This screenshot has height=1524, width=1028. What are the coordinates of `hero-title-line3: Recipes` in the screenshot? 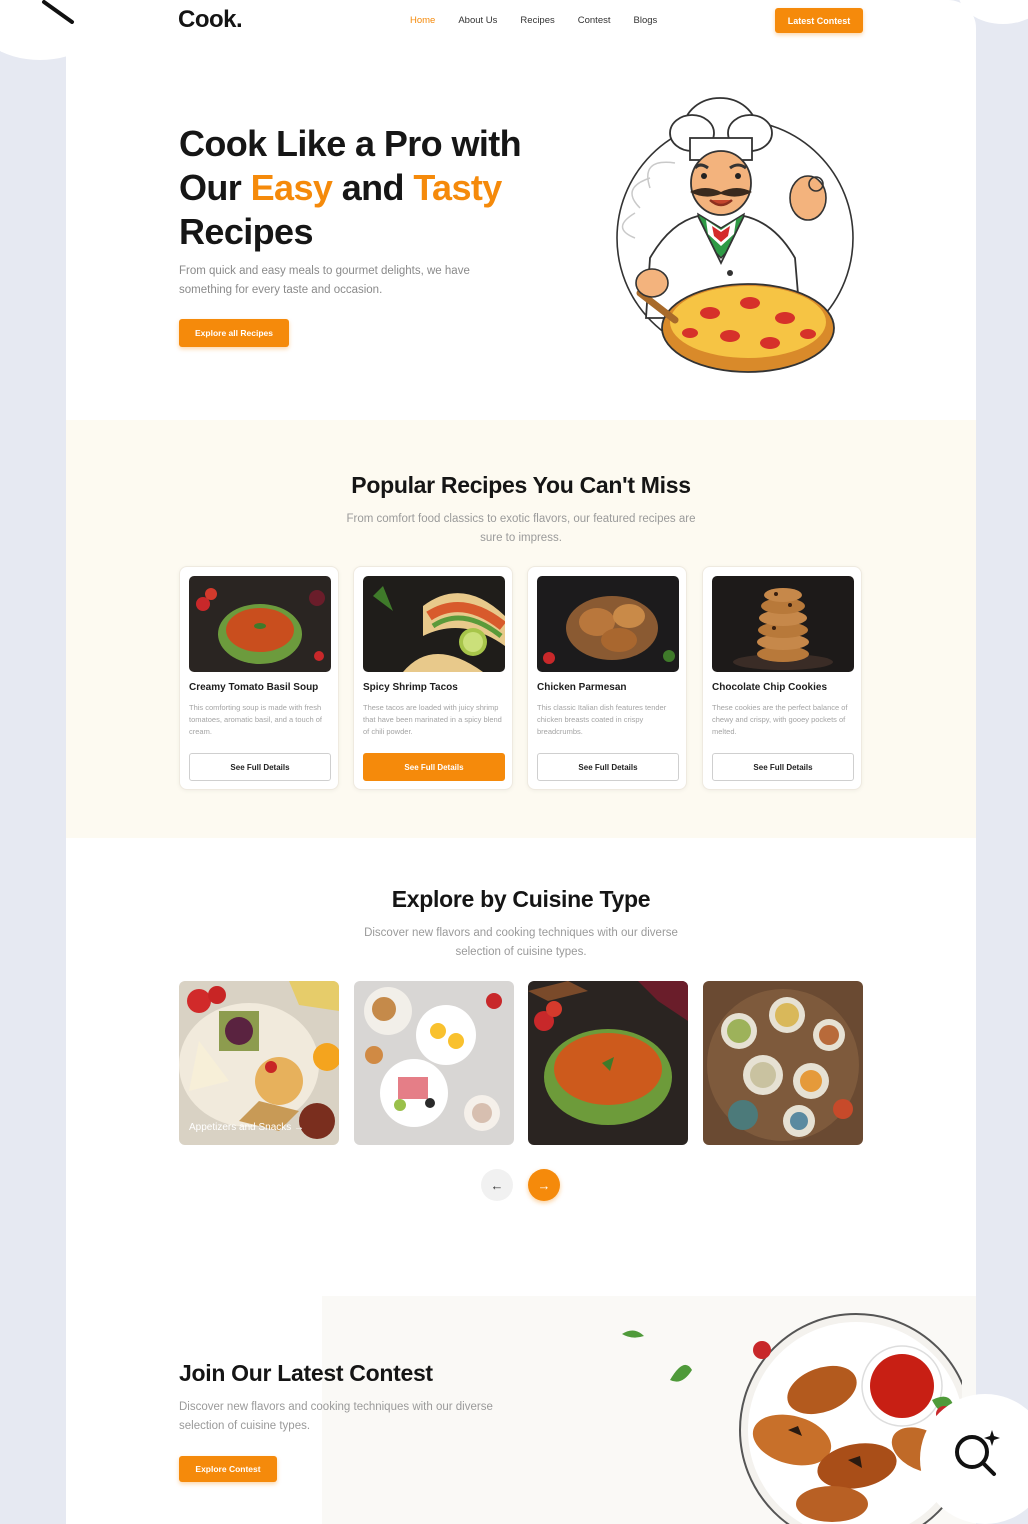 It's located at (246, 231).